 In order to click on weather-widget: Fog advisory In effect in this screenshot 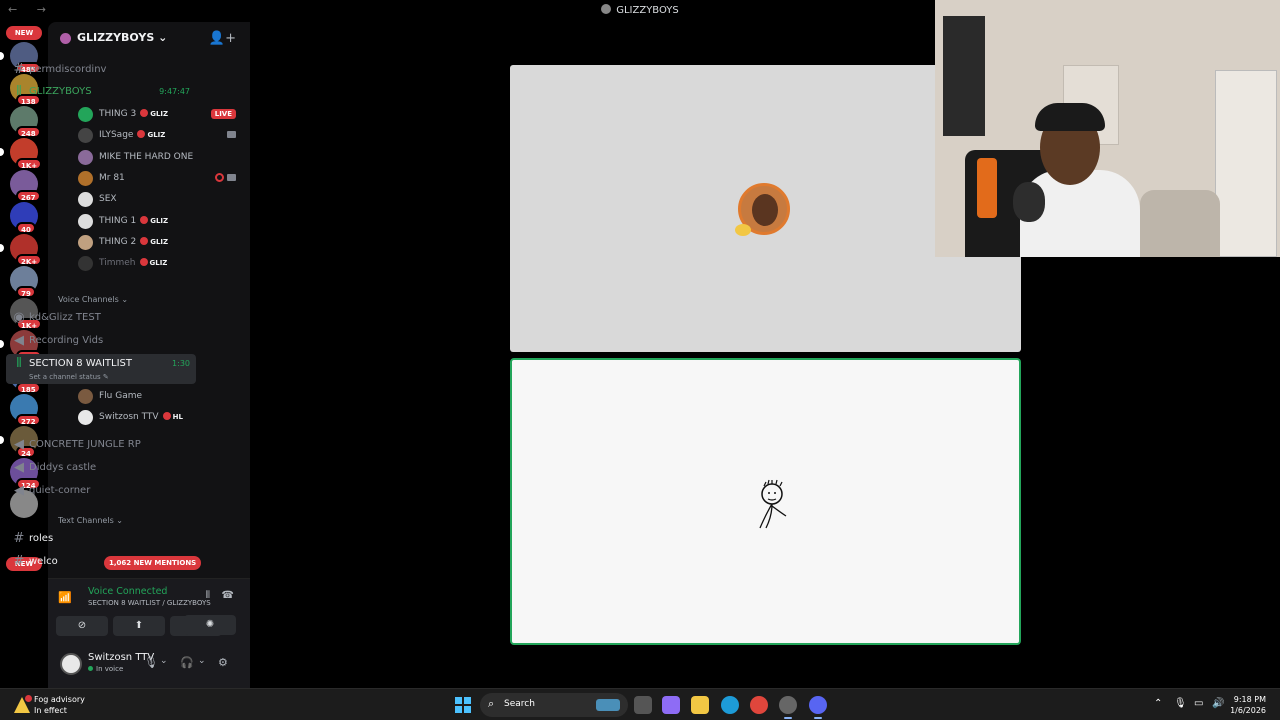, I will do `click(59, 705)`.